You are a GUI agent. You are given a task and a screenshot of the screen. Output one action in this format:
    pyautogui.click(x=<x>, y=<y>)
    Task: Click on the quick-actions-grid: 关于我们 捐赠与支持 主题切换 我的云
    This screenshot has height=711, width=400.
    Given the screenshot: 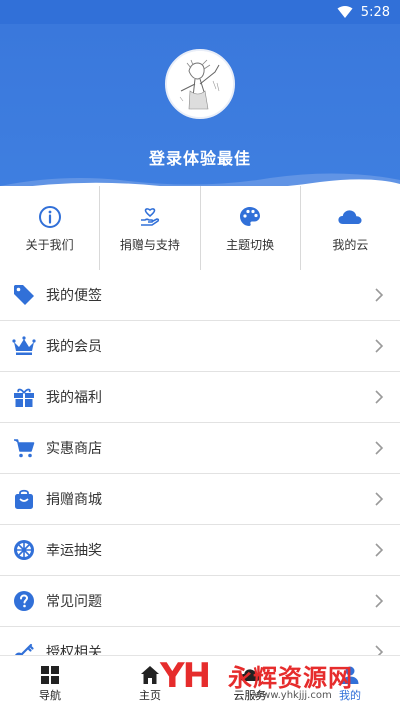 What is the action you would take?
    pyautogui.click(x=200, y=228)
    